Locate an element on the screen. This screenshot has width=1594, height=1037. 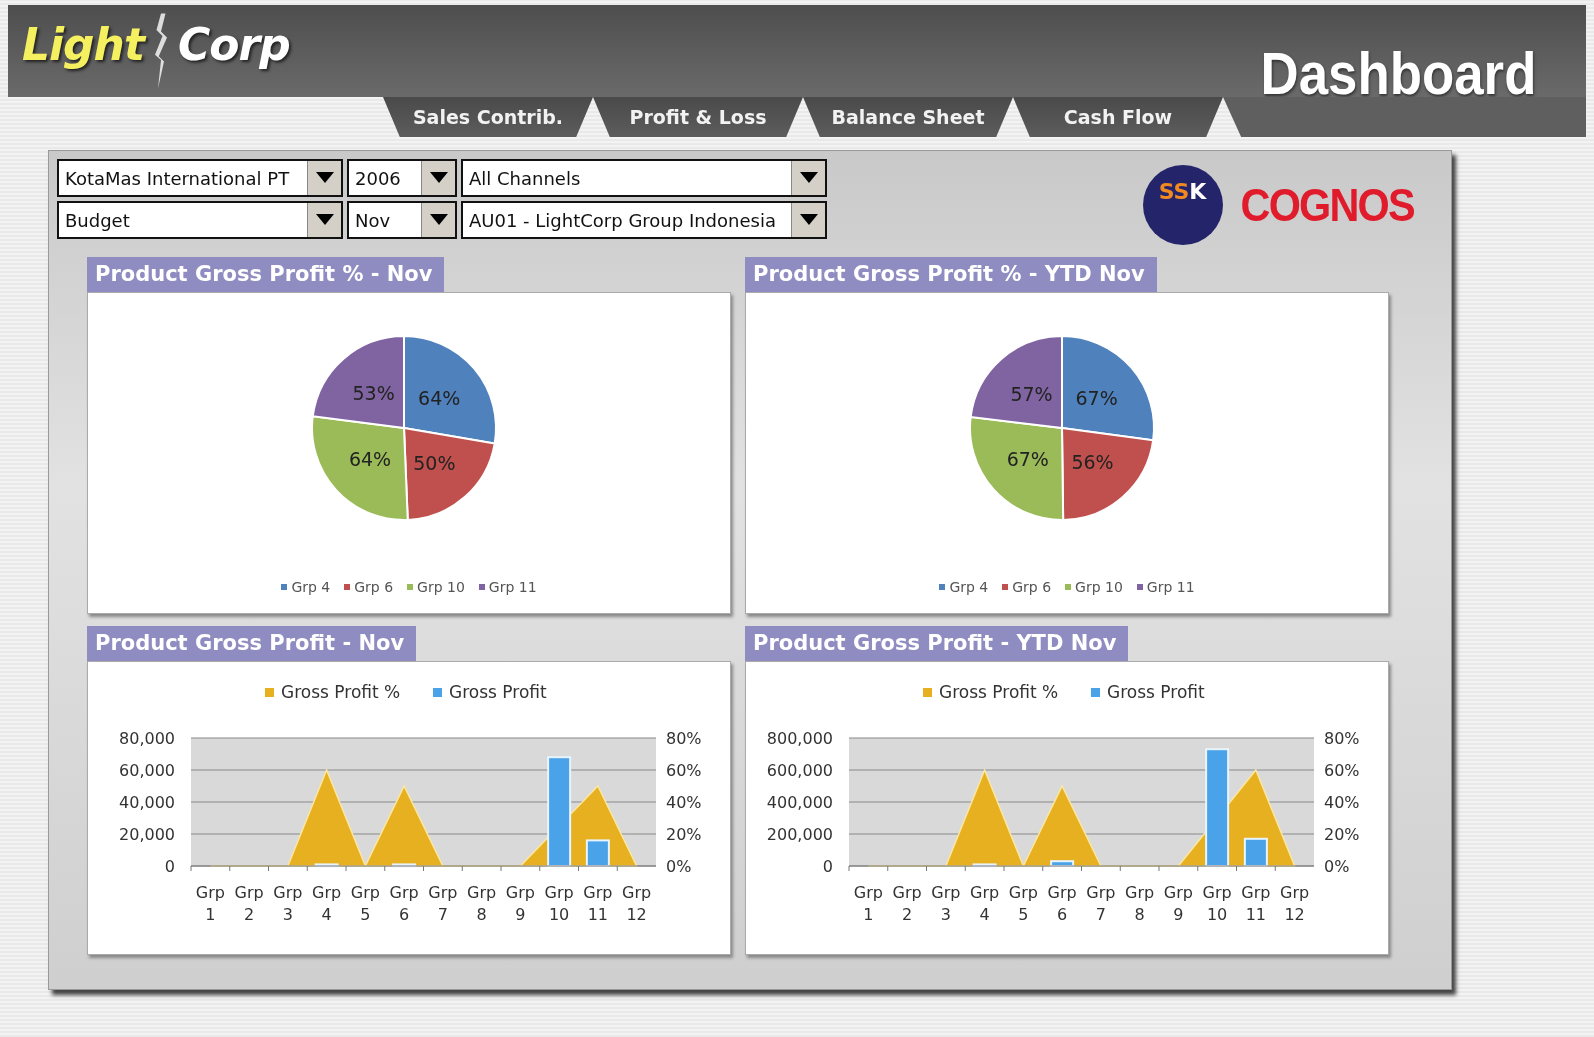
data-label: 56% is located at coordinates (1092, 462).